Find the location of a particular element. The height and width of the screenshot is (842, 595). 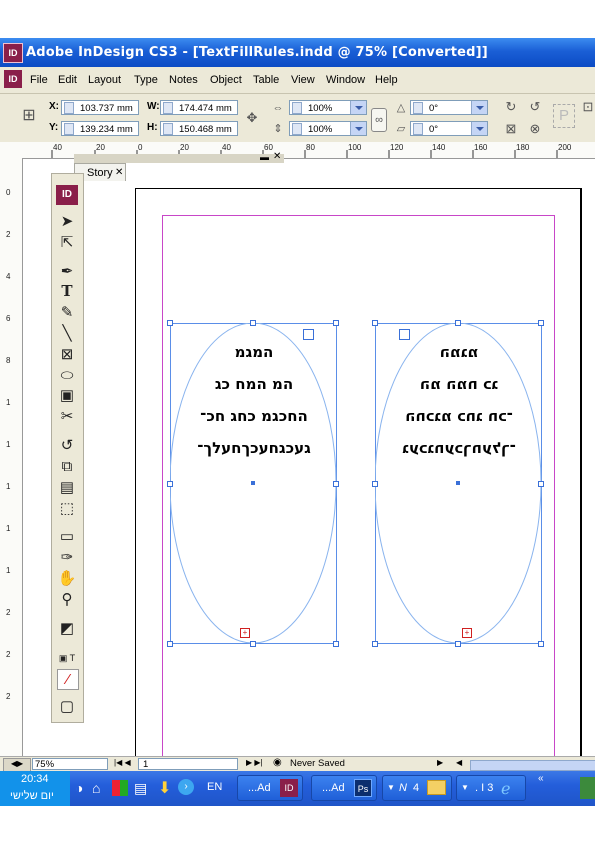

line-tool-icon: ╲ is located at coordinates (67, 333).